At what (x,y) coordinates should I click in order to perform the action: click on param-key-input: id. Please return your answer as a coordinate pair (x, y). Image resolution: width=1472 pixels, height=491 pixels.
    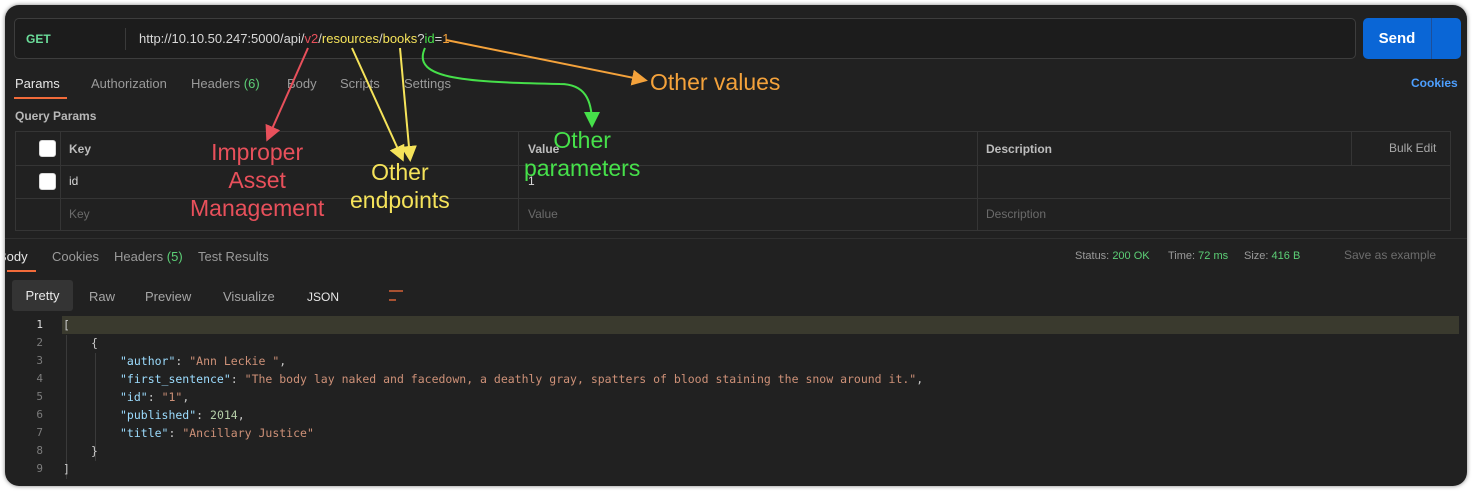
    Looking at the image, I should click on (73, 181).